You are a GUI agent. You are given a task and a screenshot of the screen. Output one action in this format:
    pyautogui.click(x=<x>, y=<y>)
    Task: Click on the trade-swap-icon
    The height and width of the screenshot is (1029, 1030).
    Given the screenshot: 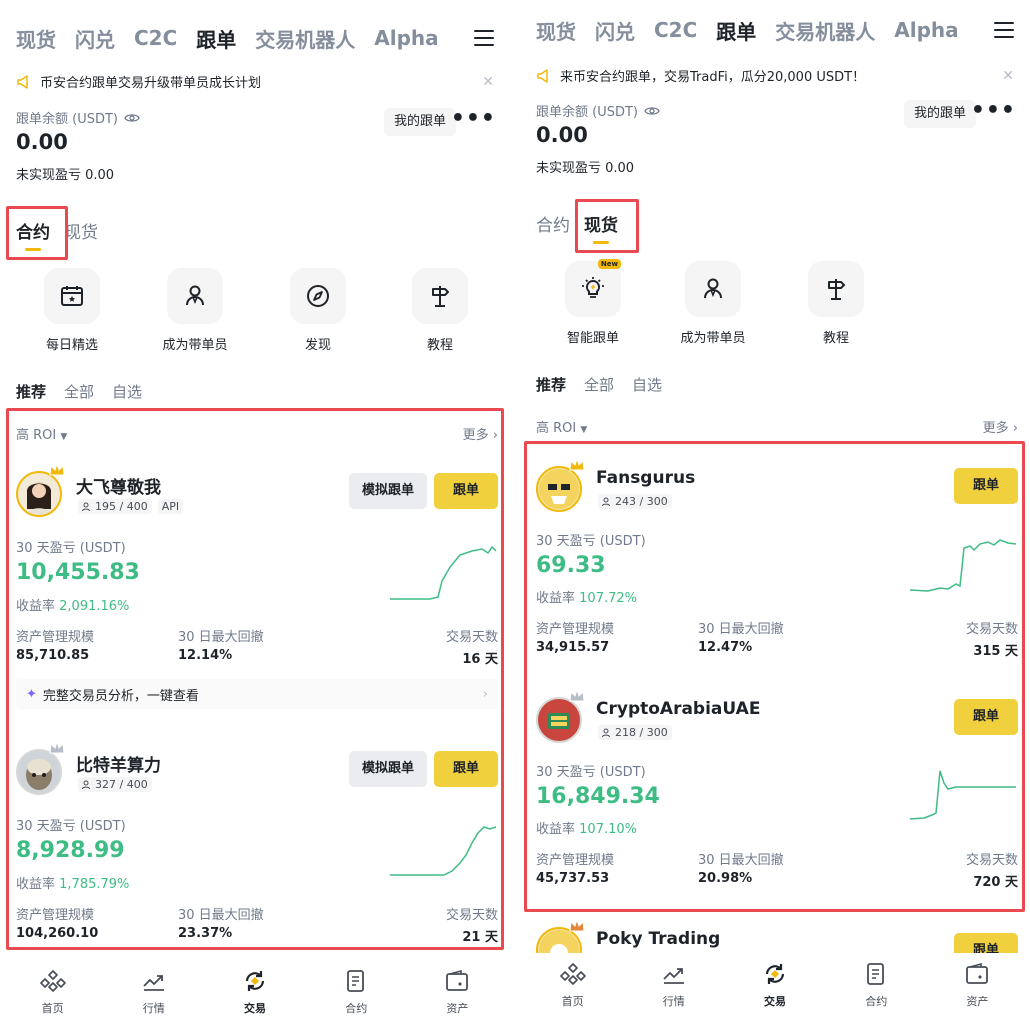 What is the action you would take?
    pyautogui.click(x=775, y=974)
    